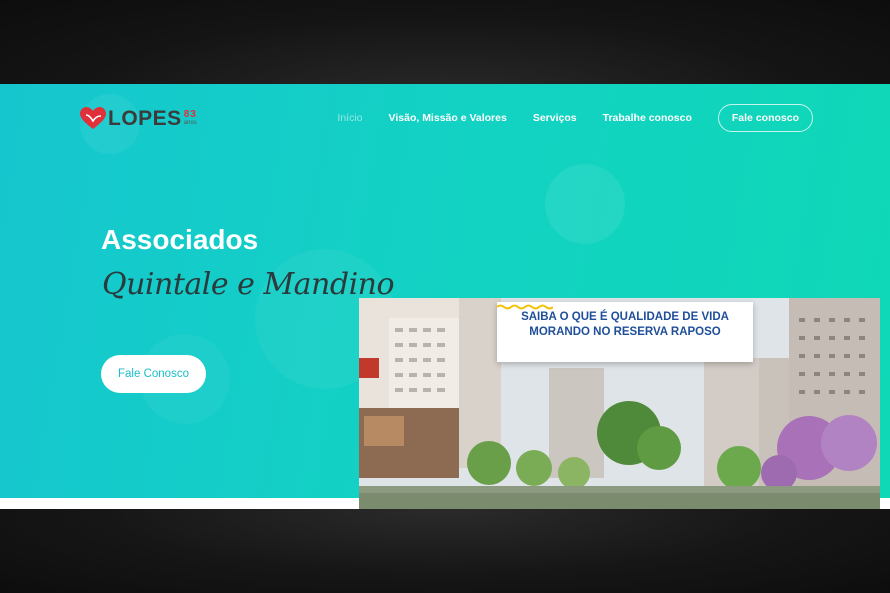 This screenshot has width=890, height=593. What do you see at coordinates (180, 239) in the screenshot?
I see `hero-title: Associados` at bounding box center [180, 239].